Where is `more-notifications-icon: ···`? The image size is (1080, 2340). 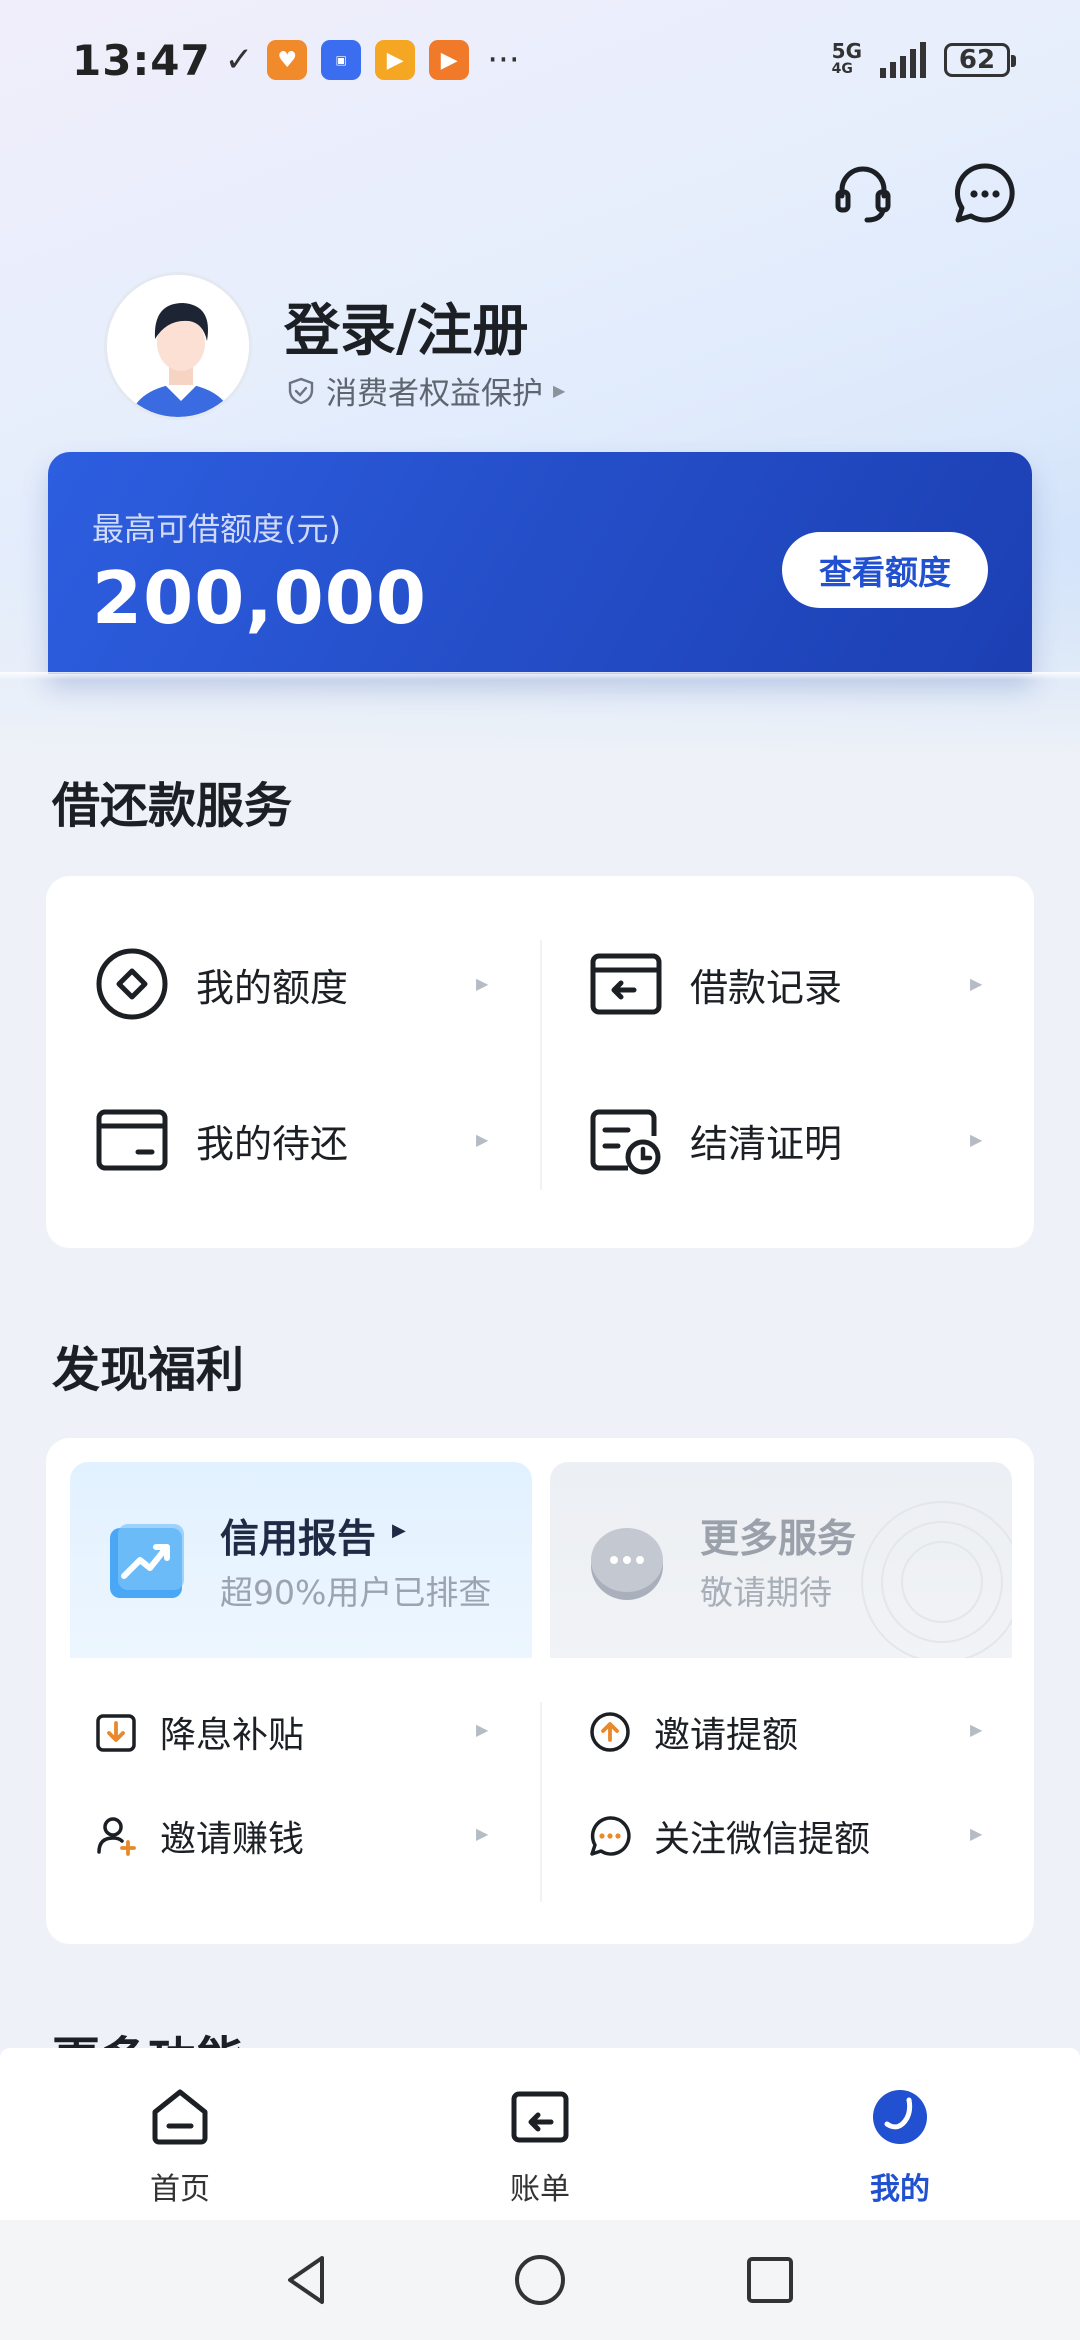 more-notifications-icon: ··· is located at coordinates (503, 60).